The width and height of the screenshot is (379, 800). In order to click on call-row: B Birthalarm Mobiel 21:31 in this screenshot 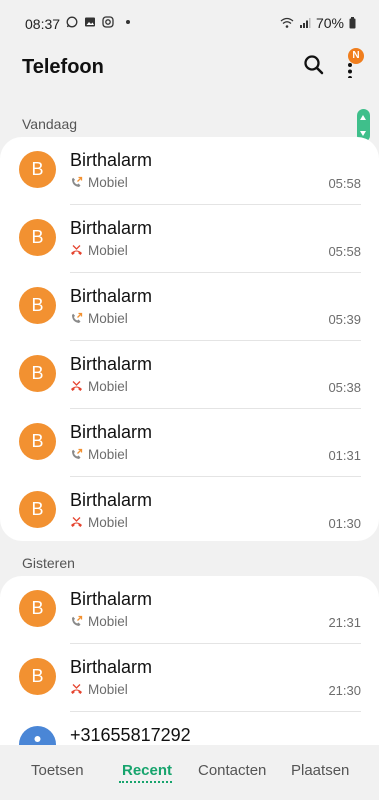, I will do `click(189, 610)`.